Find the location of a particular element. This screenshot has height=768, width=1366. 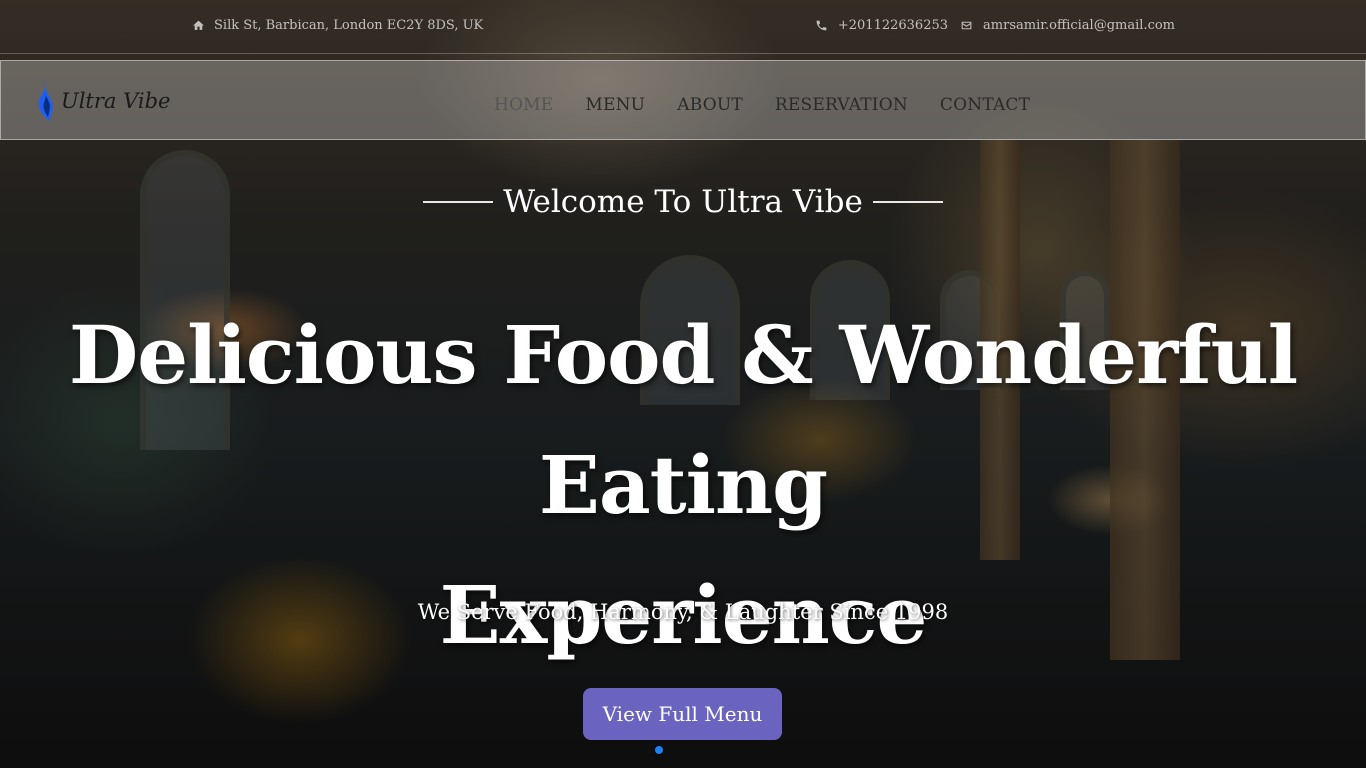

nav-item-home: HOME is located at coordinates (523, 105).